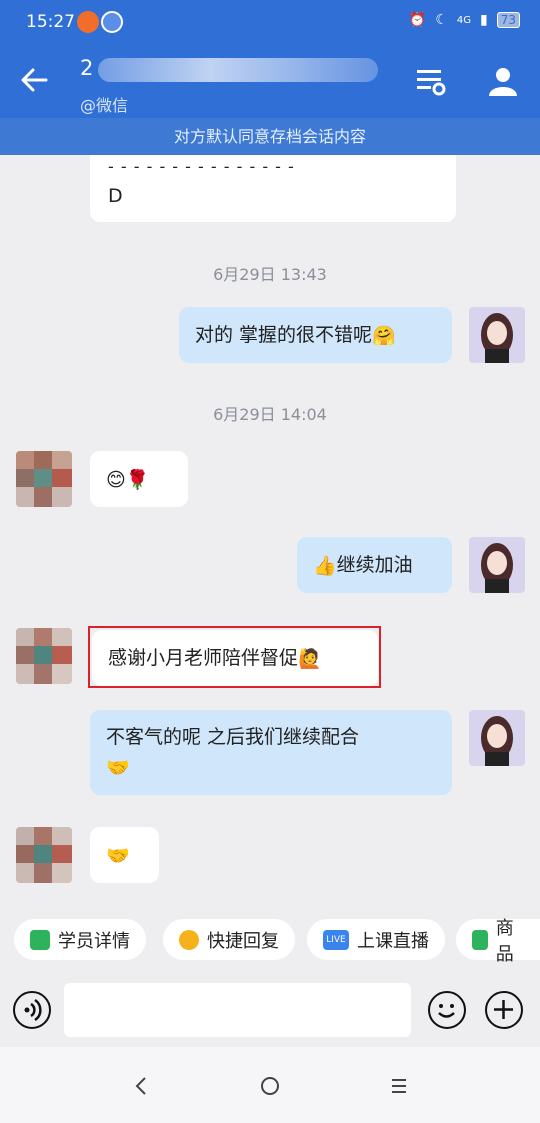  I want to click on emoji-button, so click(447, 1010).